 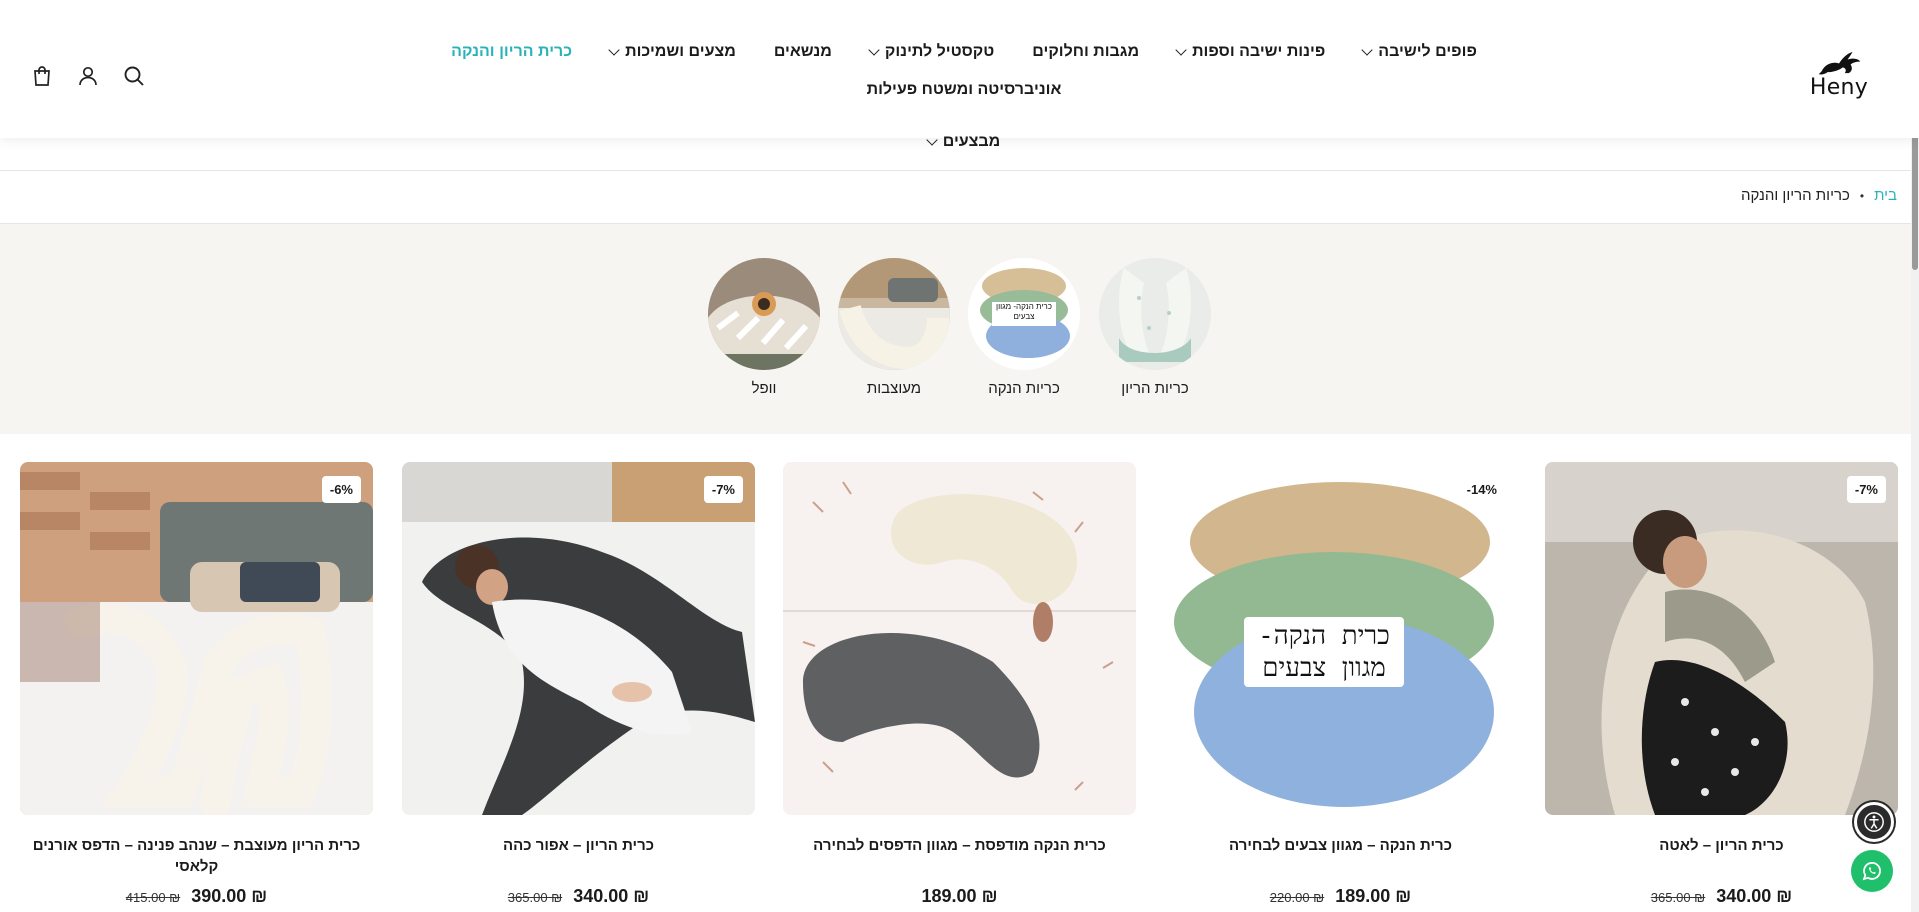 I want to click on breadcrumb-home: בית, so click(x=1885, y=195).